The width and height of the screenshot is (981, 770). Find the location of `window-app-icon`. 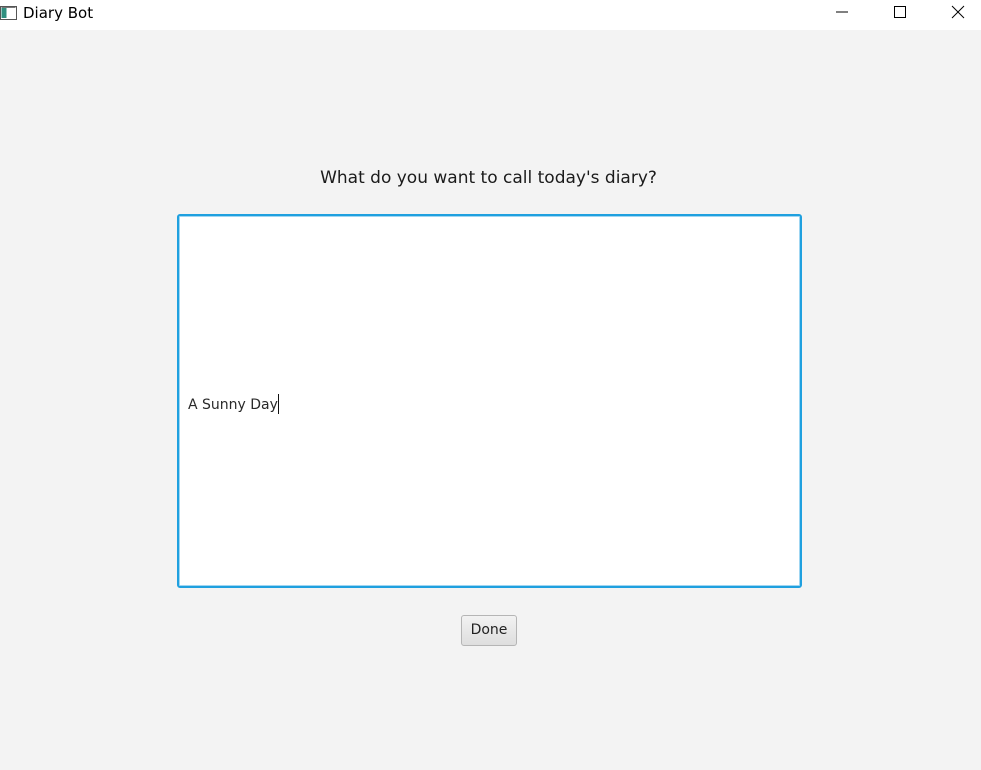

window-app-icon is located at coordinates (8, 12).